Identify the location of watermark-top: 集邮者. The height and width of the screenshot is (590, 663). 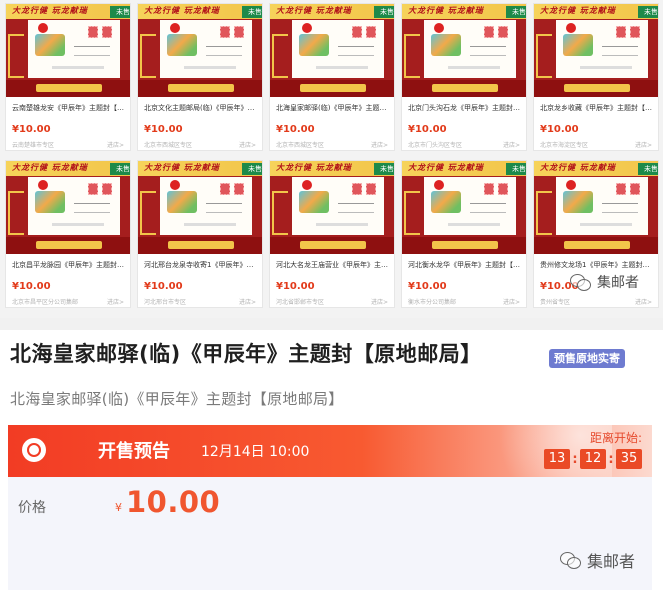
(604, 282).